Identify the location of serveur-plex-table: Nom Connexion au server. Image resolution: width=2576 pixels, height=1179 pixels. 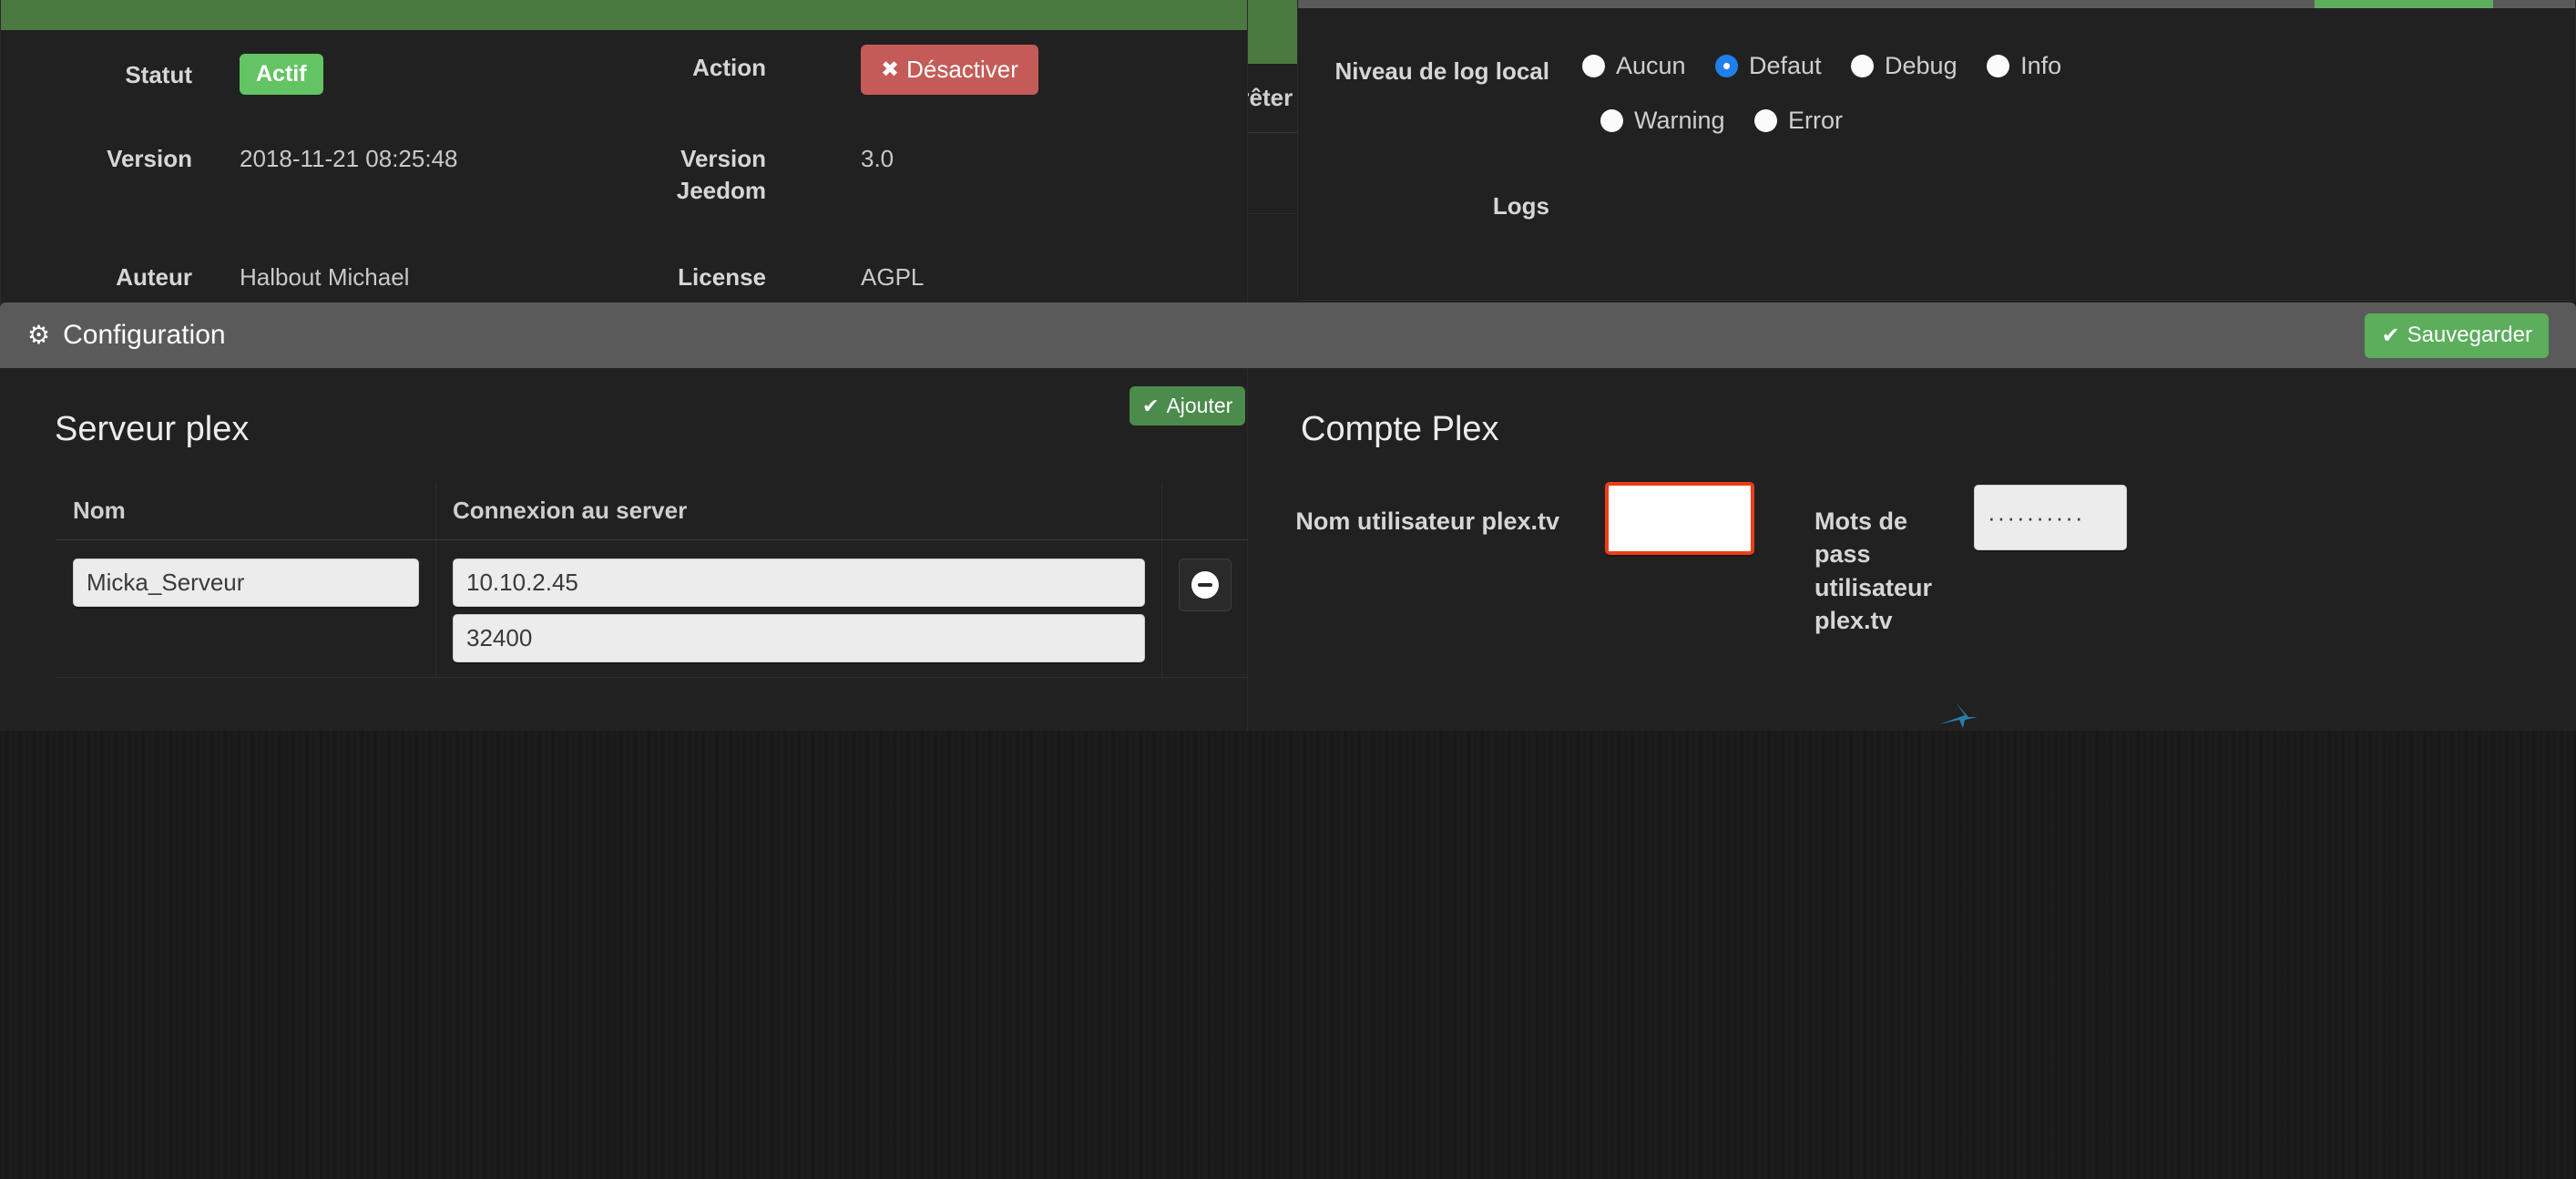
(652, 580).